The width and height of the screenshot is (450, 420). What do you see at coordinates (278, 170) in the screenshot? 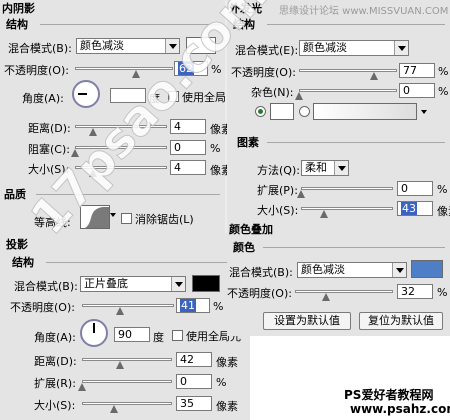
I see `technique-label: 方法(Q):` at bounding box center [278, 170].